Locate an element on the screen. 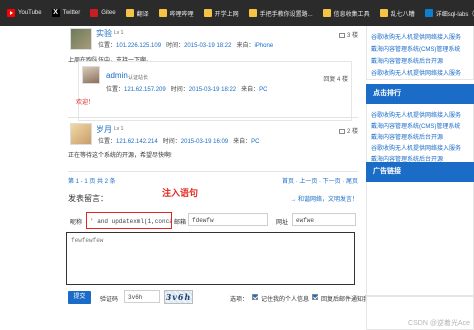  bookmark-label: 翻译 is located at coordinates (142, 14).